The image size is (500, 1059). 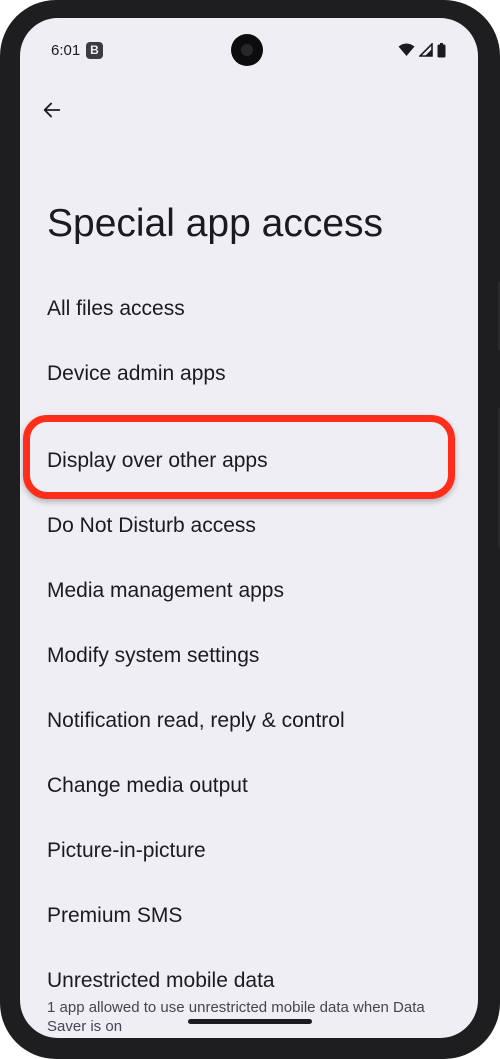 I want to click on list-item-do-not-disturb-access: Do Not Disturb access, so click(x=249, y=530).